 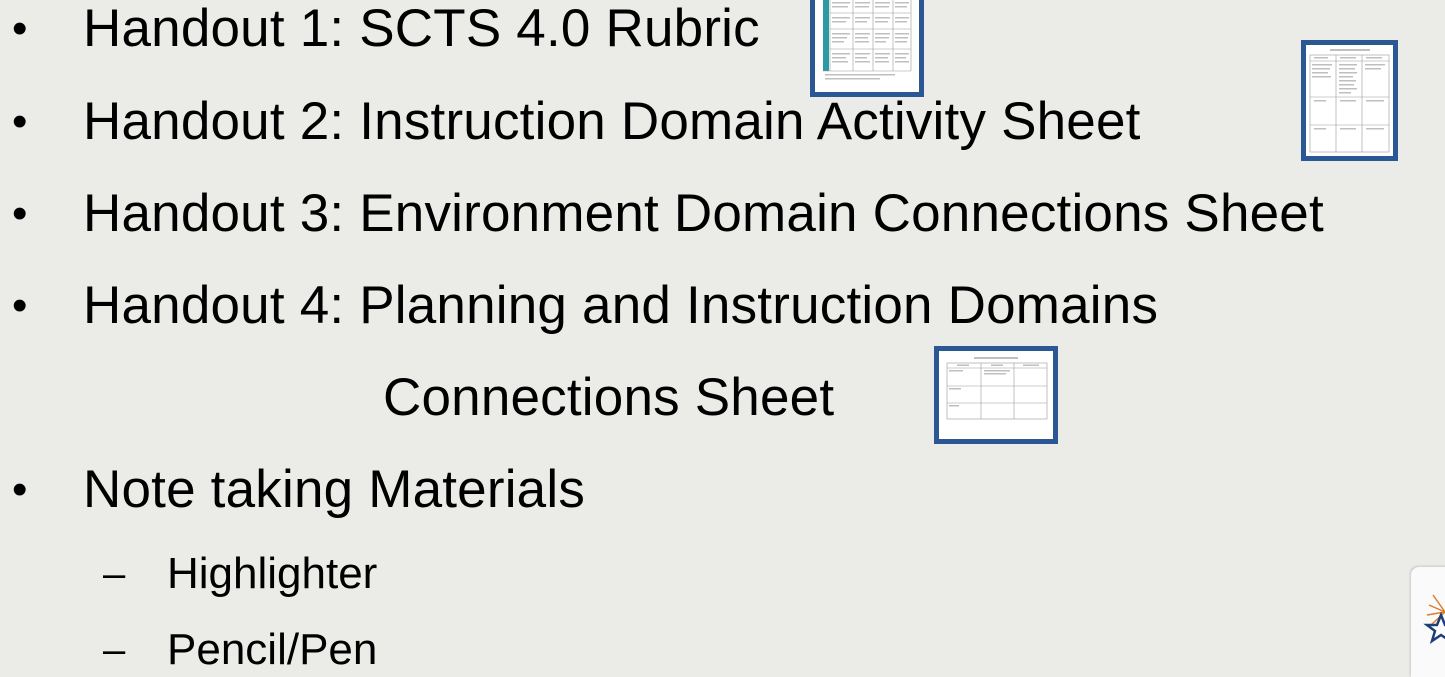 What do you see at coordinates (1349, 100) in the screenshot?
I see `activity-sheet-thumbnail-icon` at bounding box center [1349, 100].